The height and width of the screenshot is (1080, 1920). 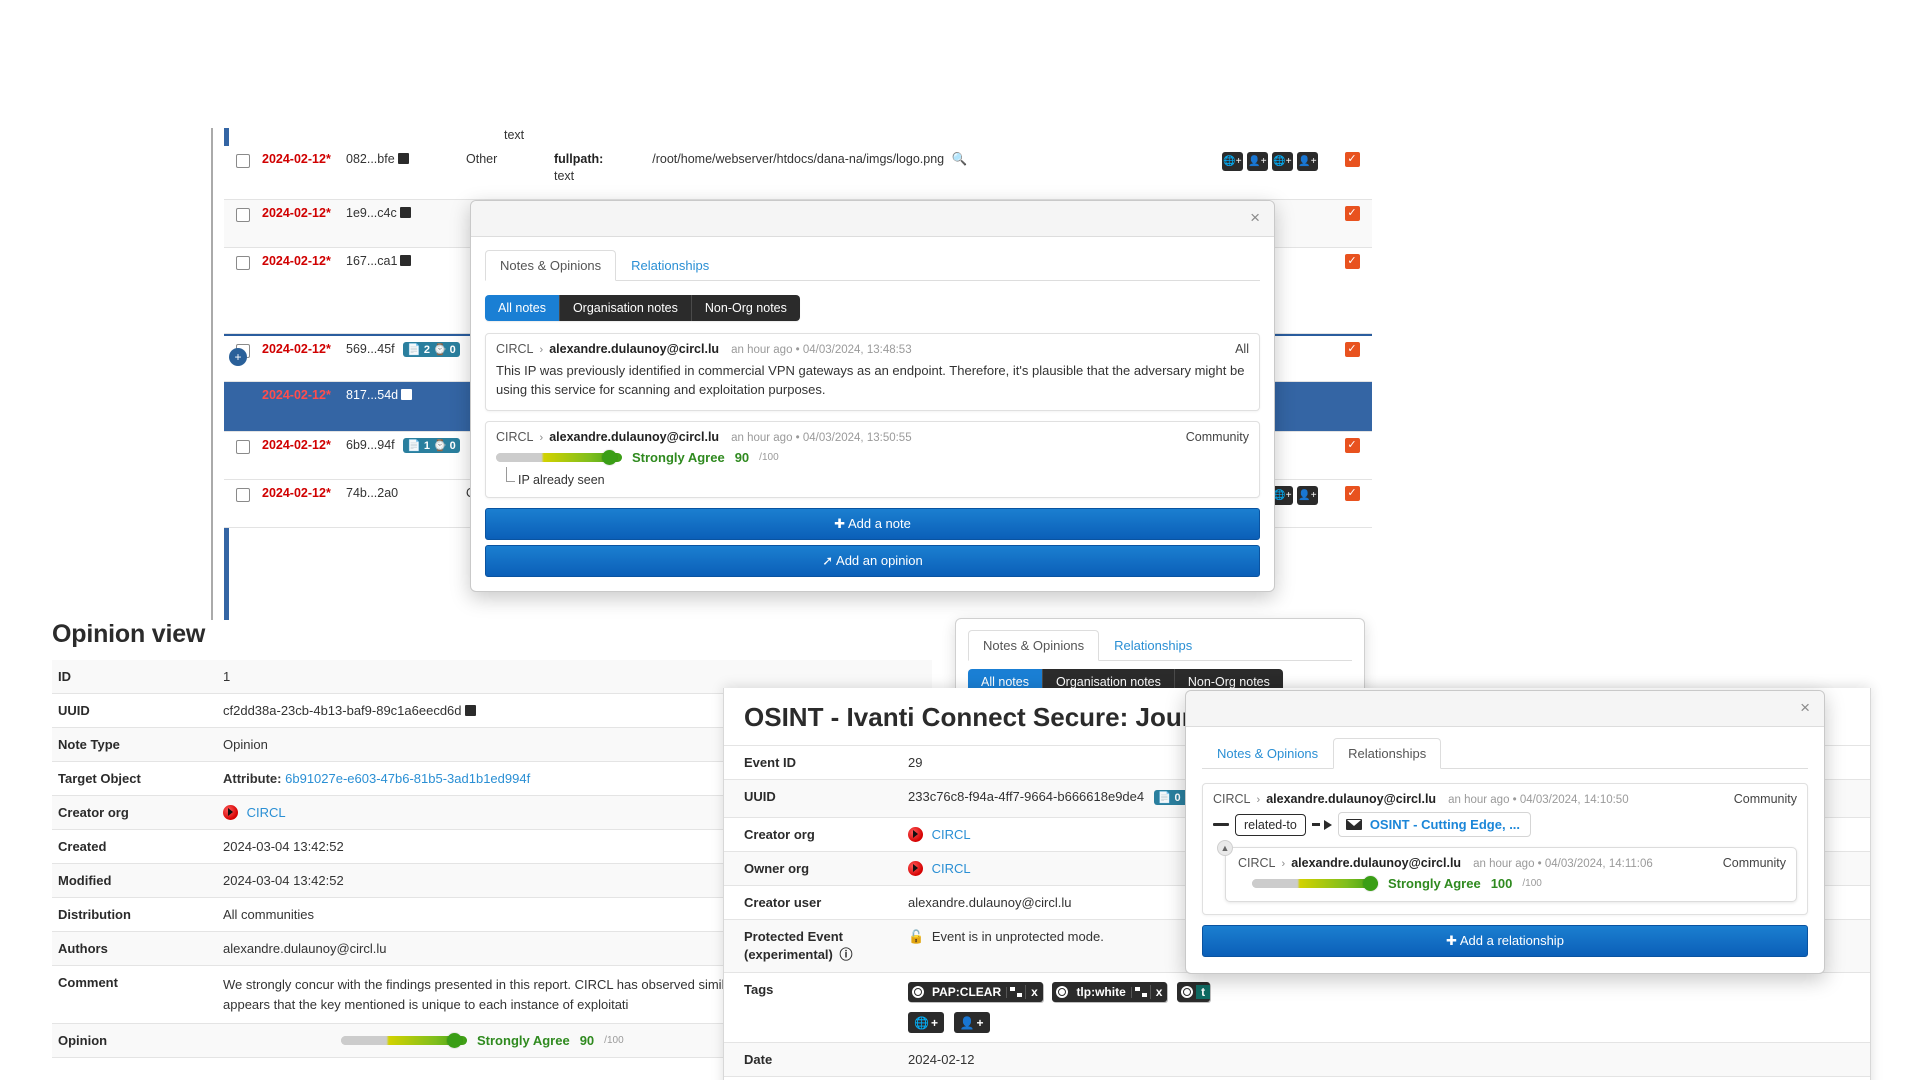 What do you see at coordinates (482, 159) in the screenshot?
I see `attribute-category: Other` at bounding box center [482, 159].